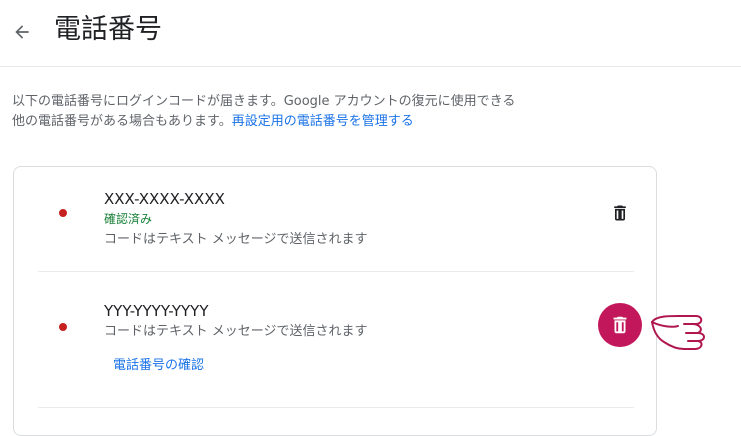  What do you see at coordinates (370, 66) in the screenshot?
I see `header-divider` at bounding box center [370, 66].